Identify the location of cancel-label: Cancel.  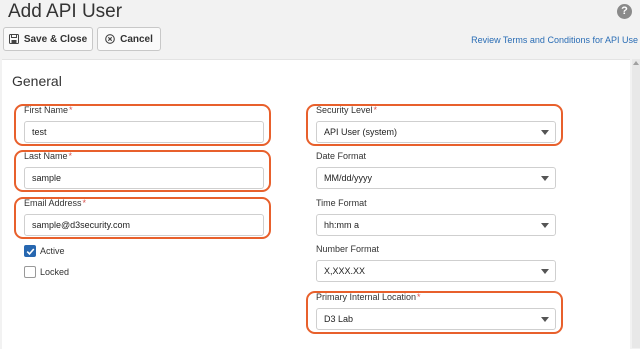
(136, 39).